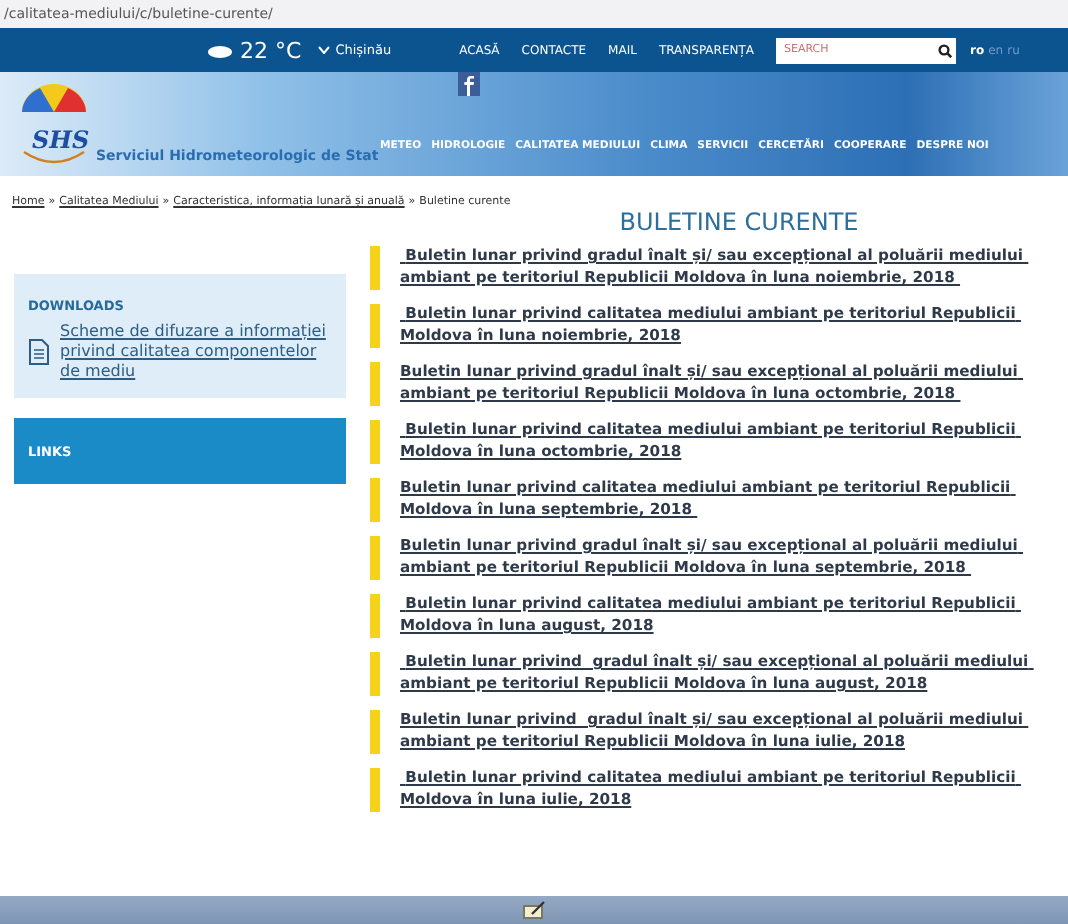  What do you see at coordinates (54, 124) in the screenshot?
I see `umbrella-logo-drawing: SHS` at bounding box center [54, 124].